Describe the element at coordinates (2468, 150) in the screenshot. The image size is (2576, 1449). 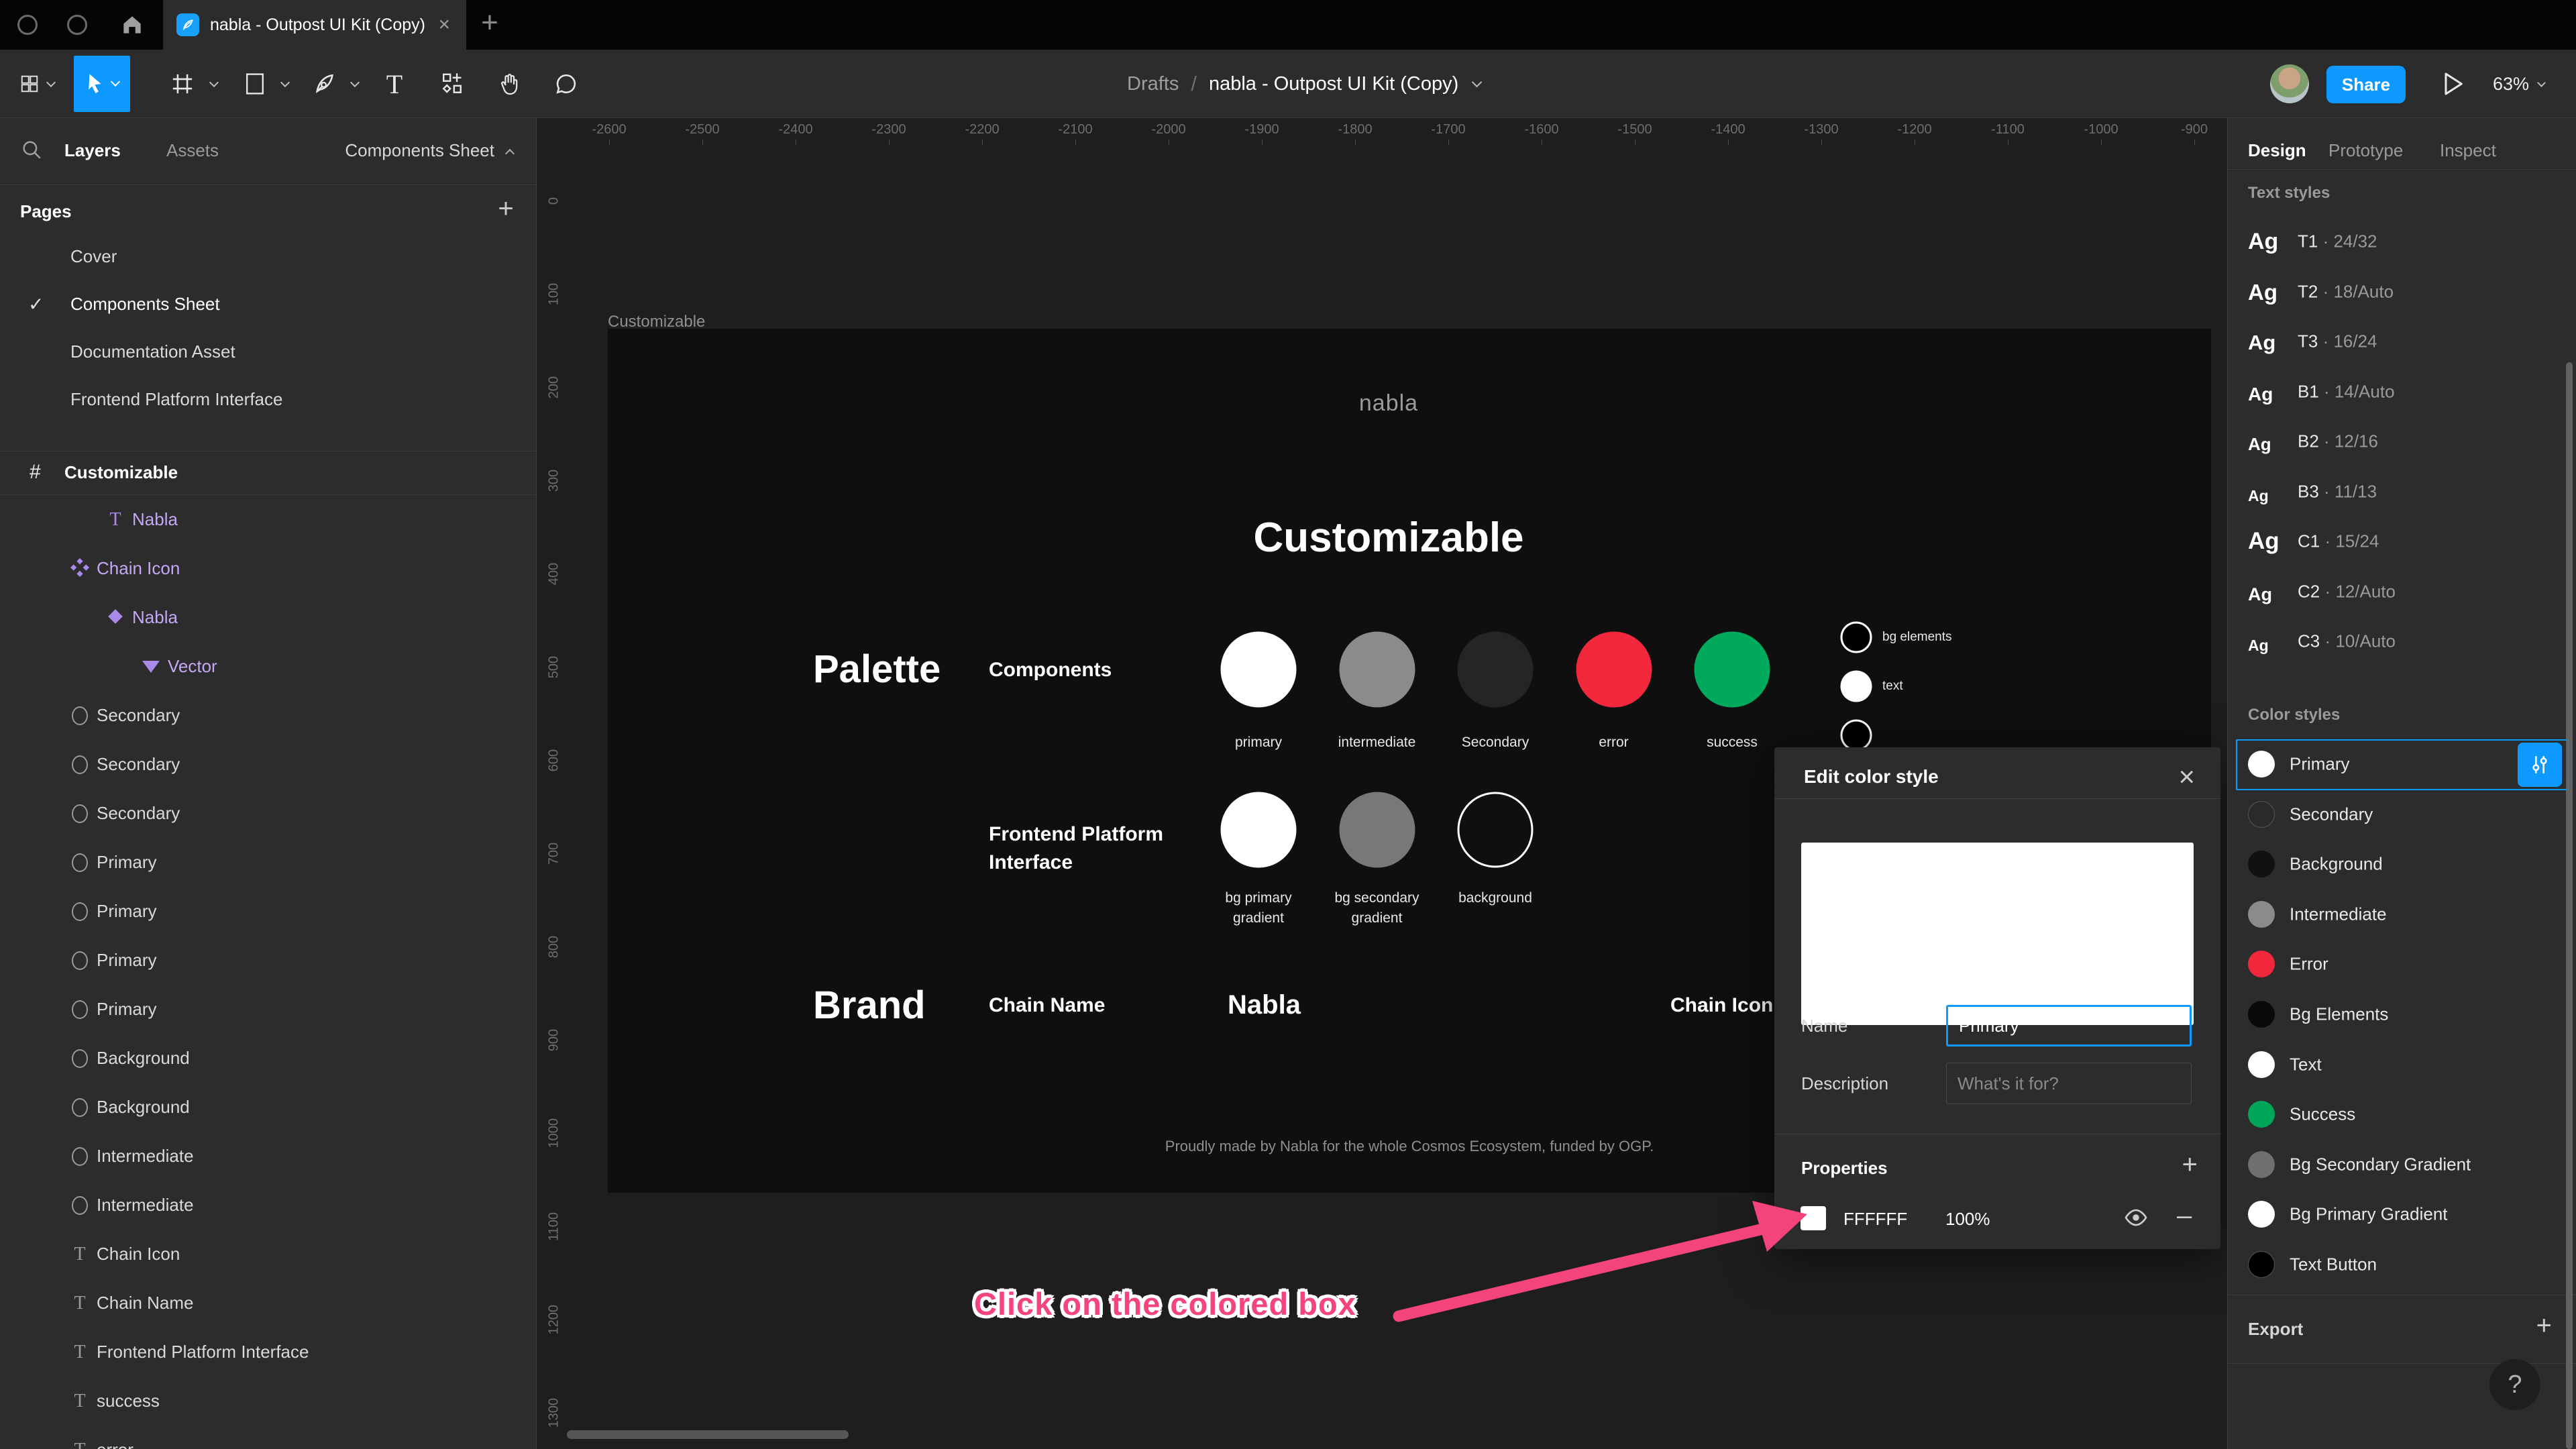
I see `tab-inspect: Inspect` at that location.